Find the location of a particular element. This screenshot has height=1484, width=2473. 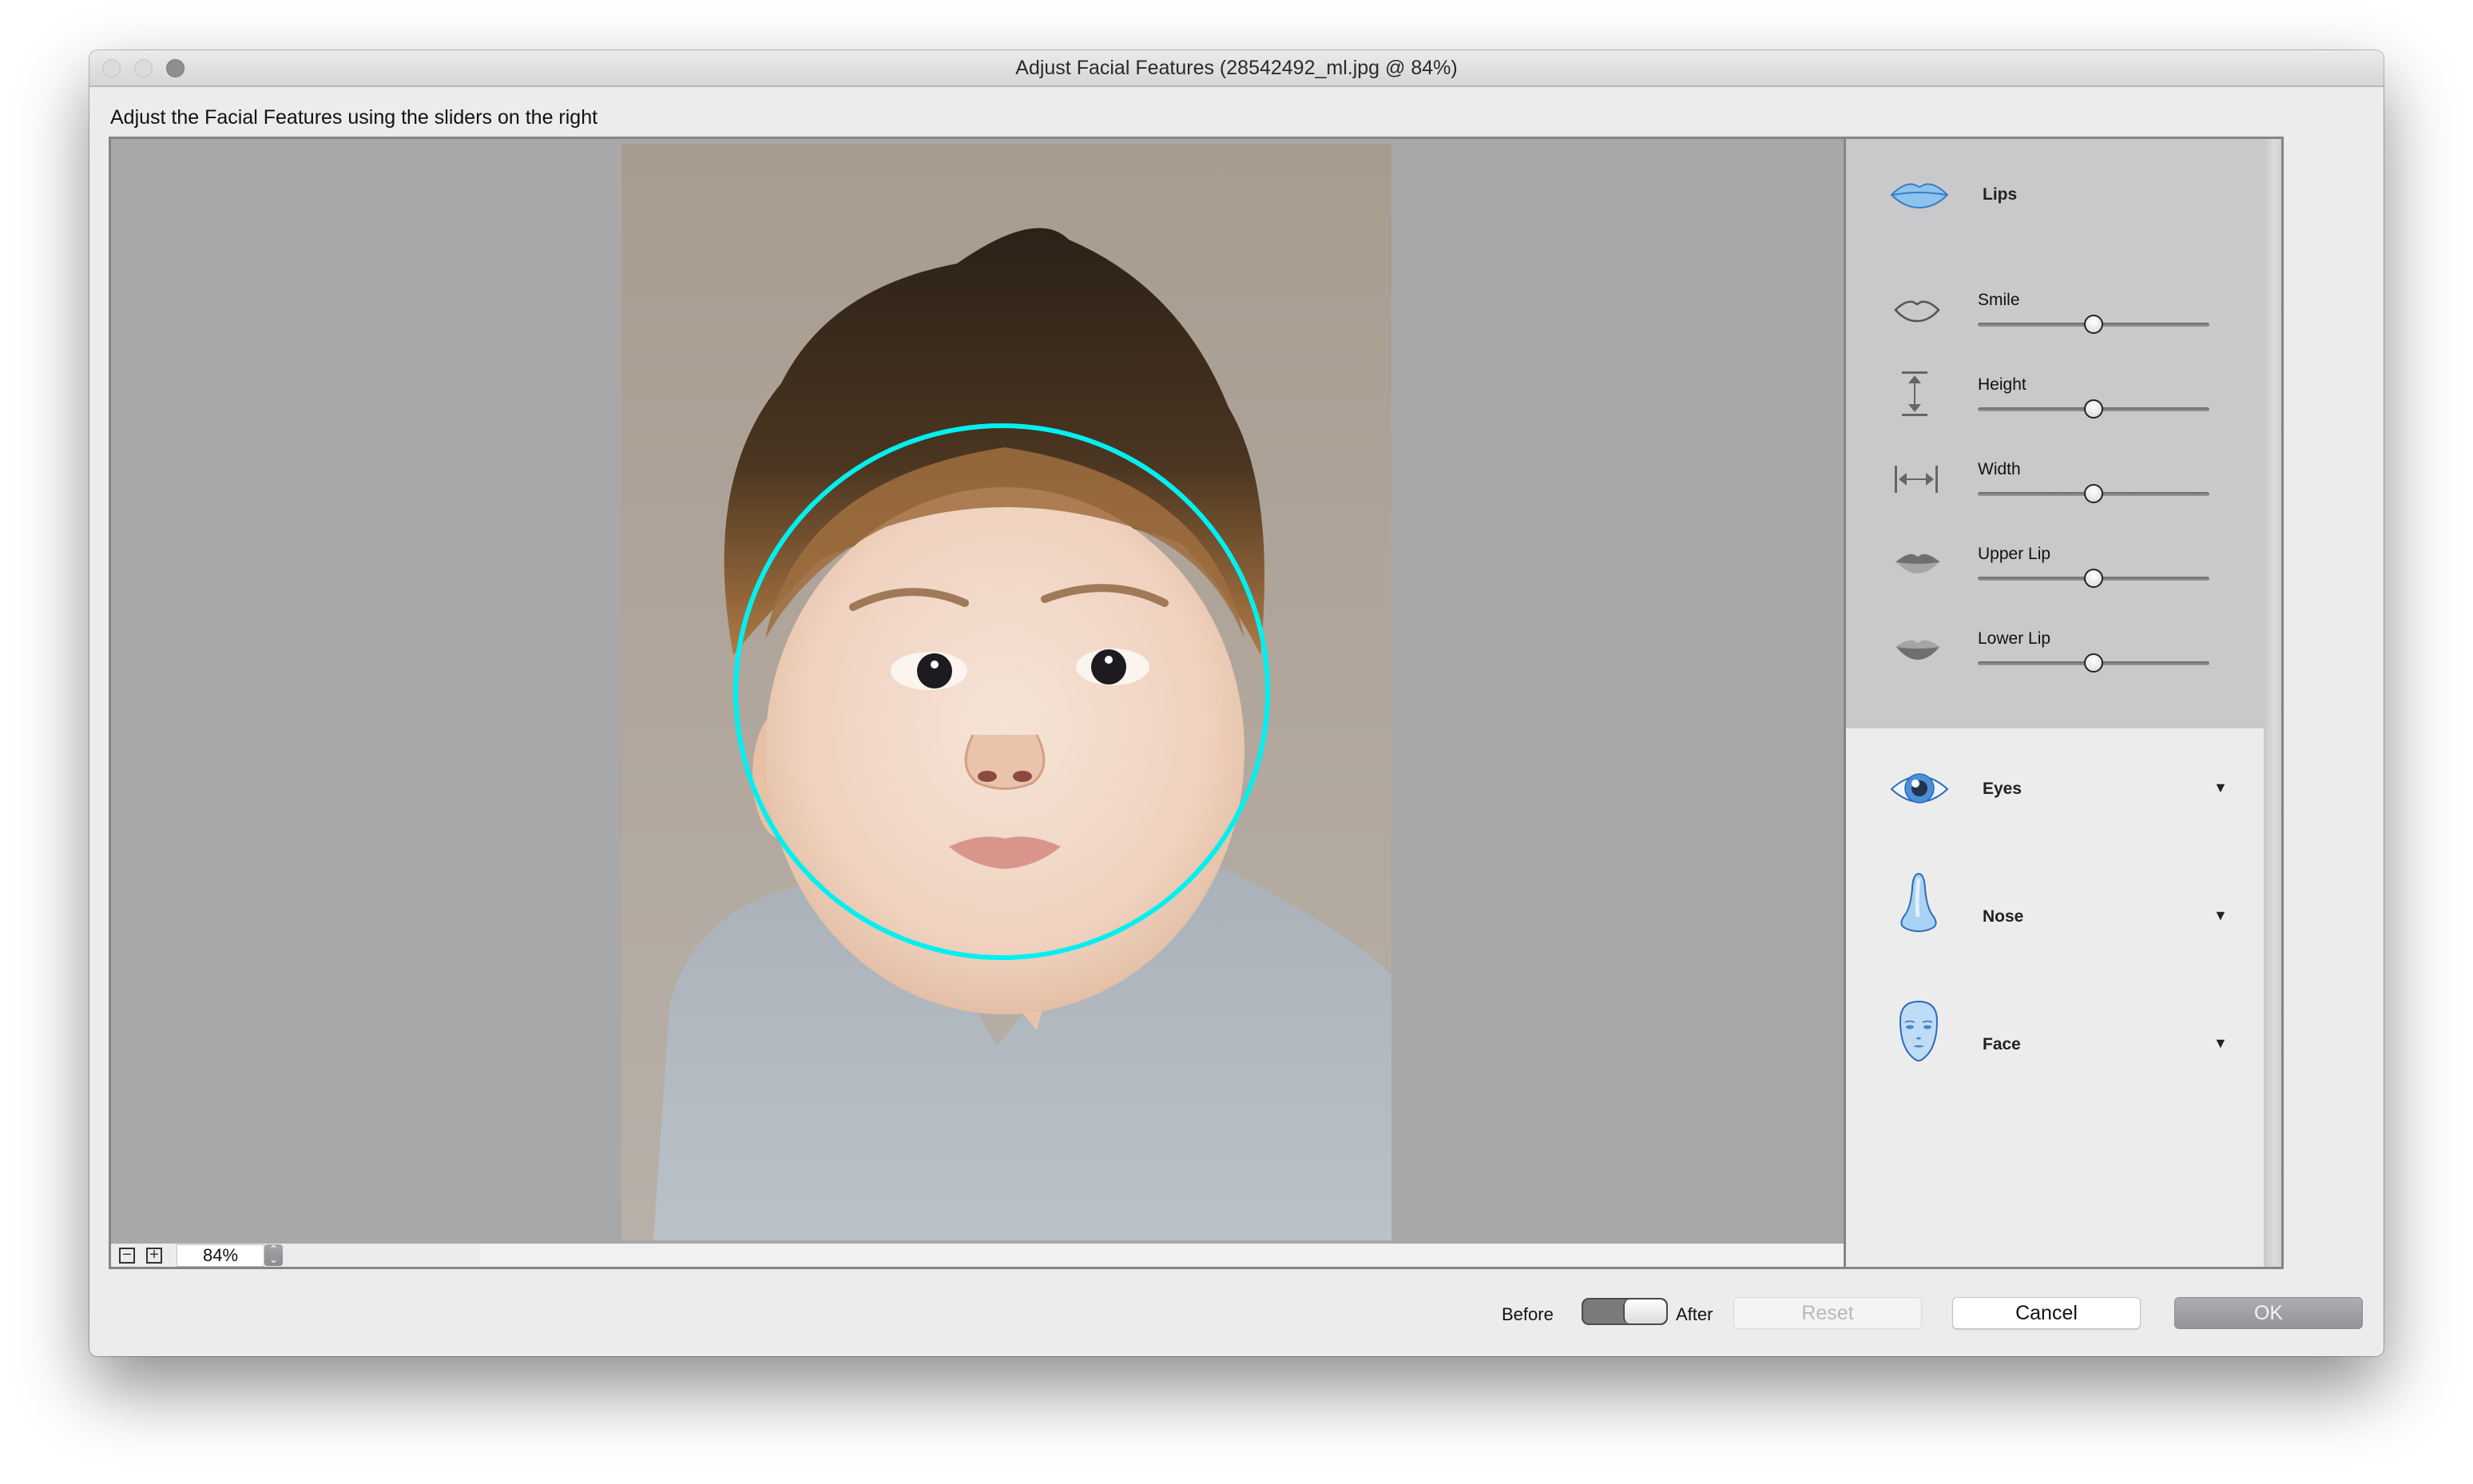

upper-lip-icon is located at coordinates (1917, 563).